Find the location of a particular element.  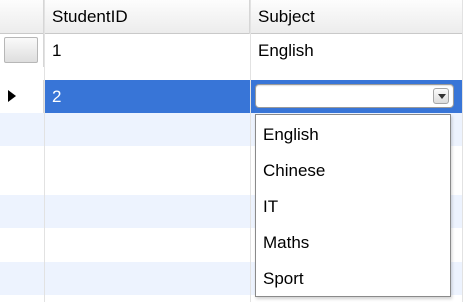

dropdown-option-sport: Sport is located at coordinates (353, 279).